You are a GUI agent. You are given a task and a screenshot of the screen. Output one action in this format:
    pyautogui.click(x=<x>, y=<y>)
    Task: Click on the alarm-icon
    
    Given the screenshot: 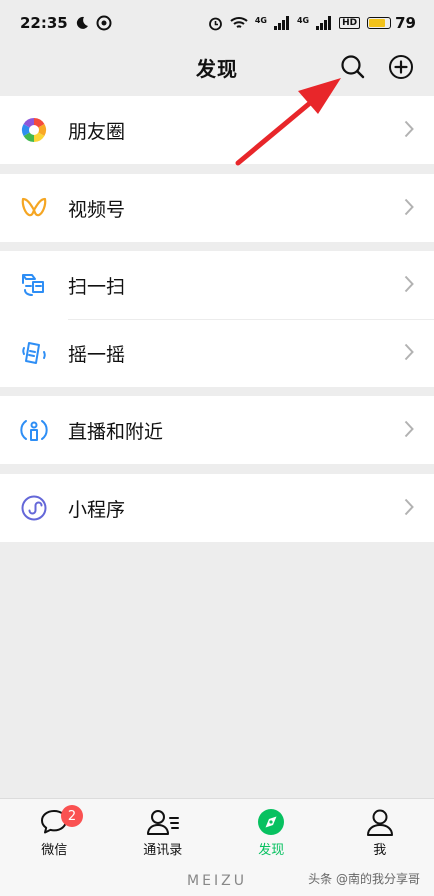 What is the action you would take?
    pyautogui.click(x=215, y=23)
    